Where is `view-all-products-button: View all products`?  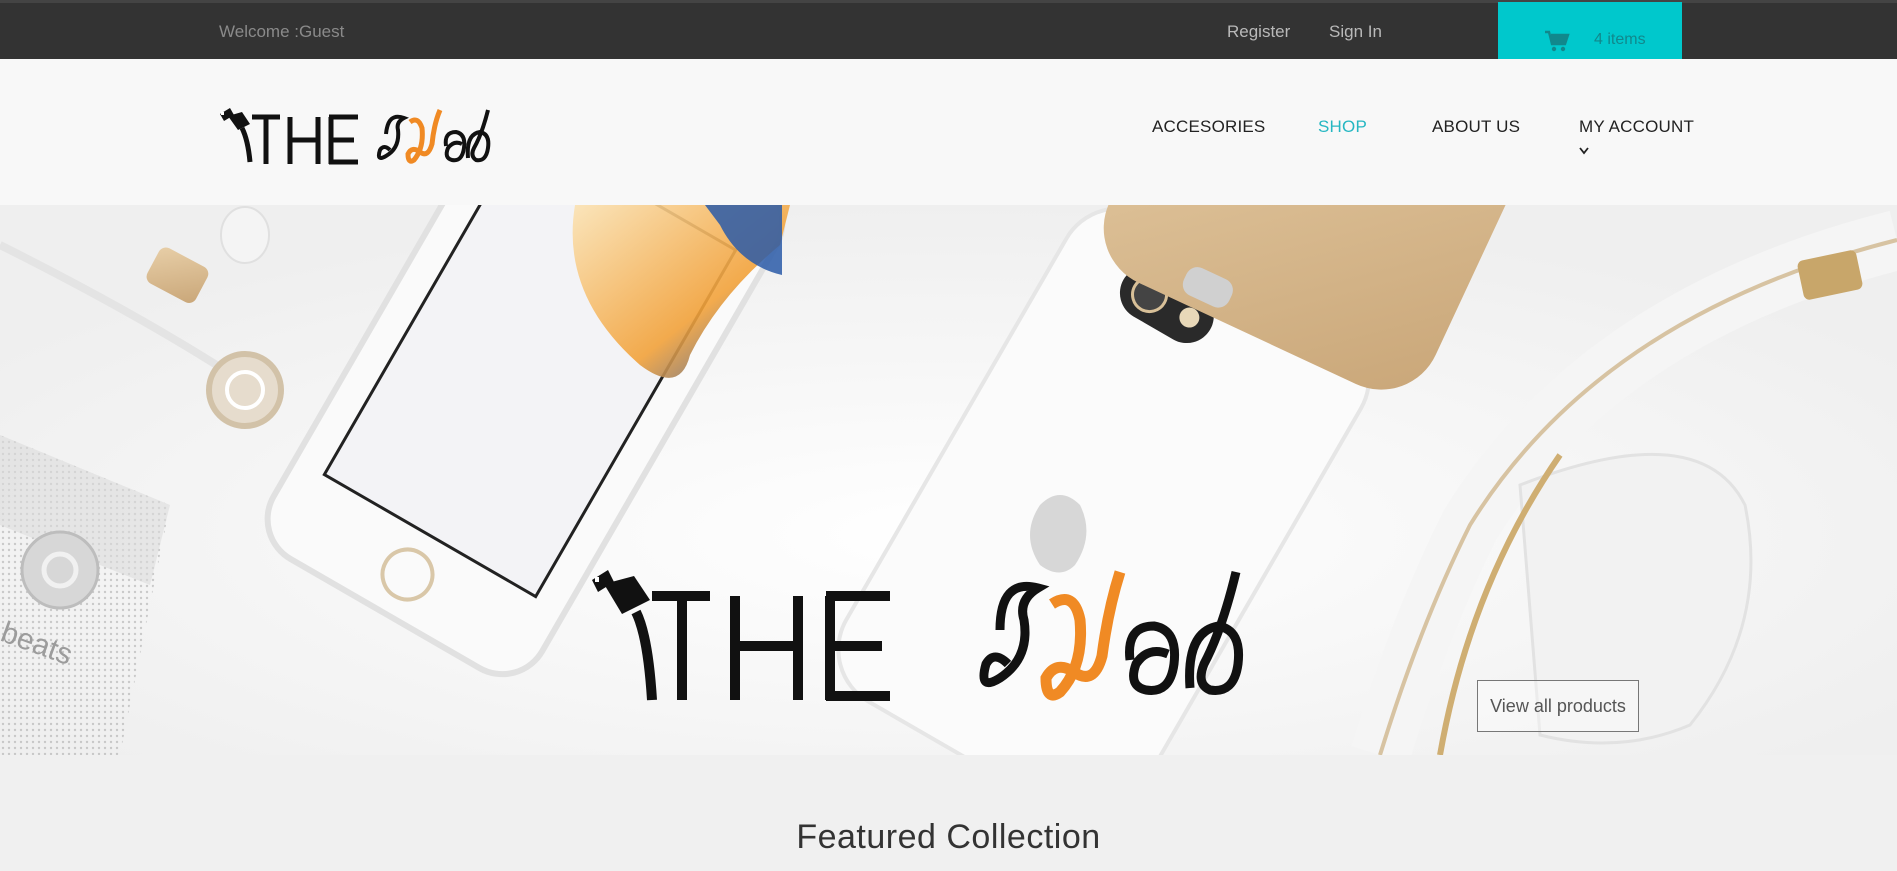
view-all-products-button: View all products is located at coordinates (1558, 706).